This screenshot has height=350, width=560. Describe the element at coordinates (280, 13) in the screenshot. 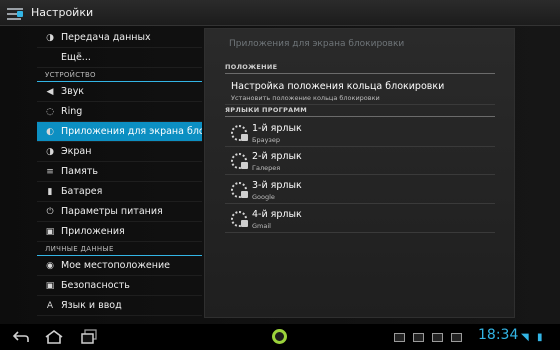

I see `action-bar: Настройки` at that location.